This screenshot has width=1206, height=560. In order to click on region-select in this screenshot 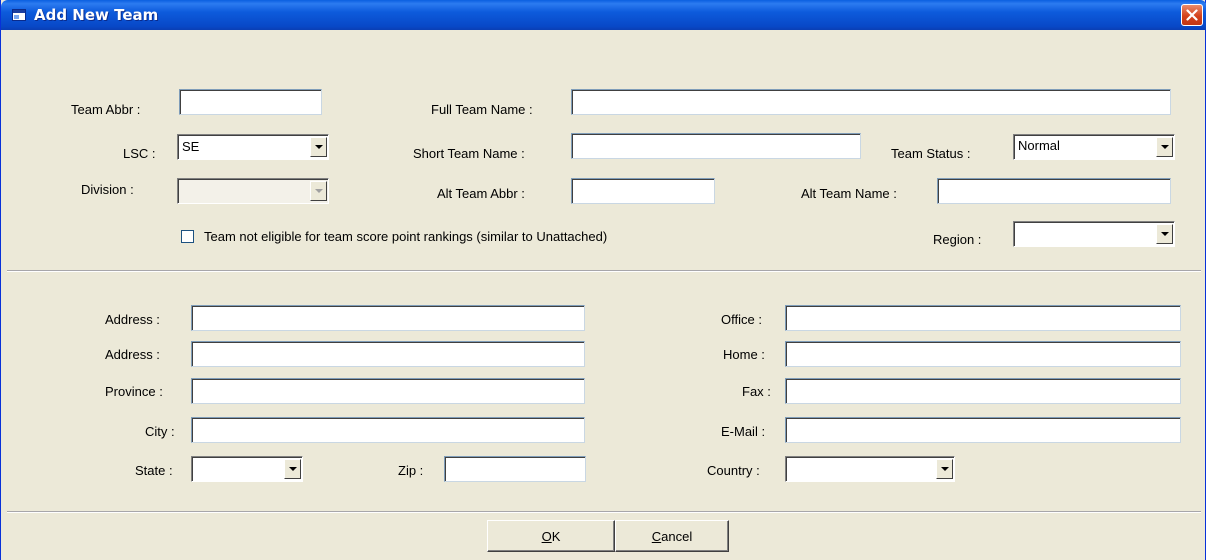, I will do `click(1094, 234)`.